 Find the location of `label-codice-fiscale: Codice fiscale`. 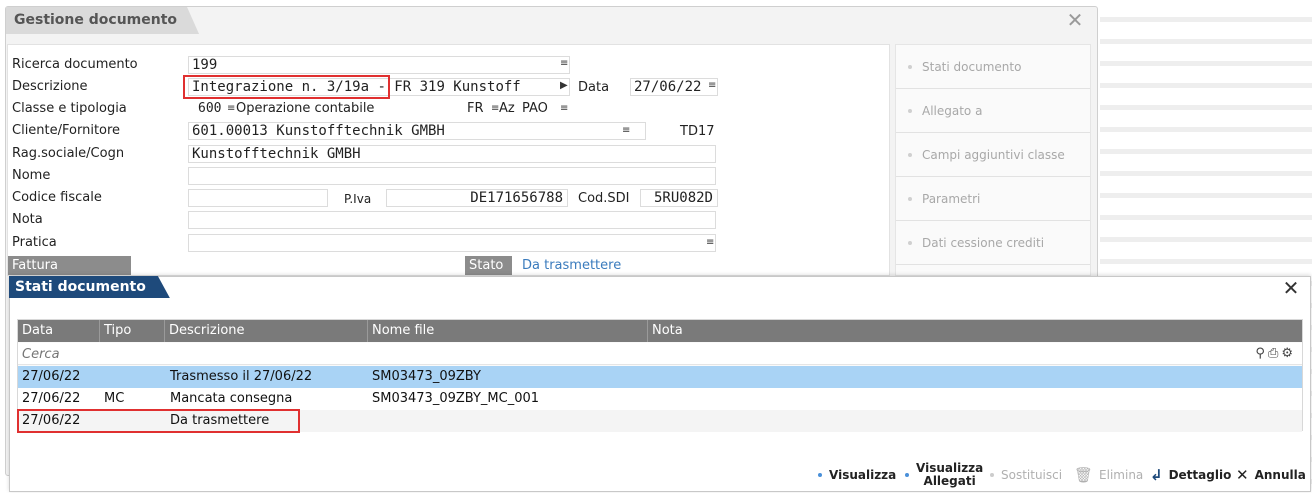

label-codice-fiscale: Codice fiscale is located at coordinates (57, 197).